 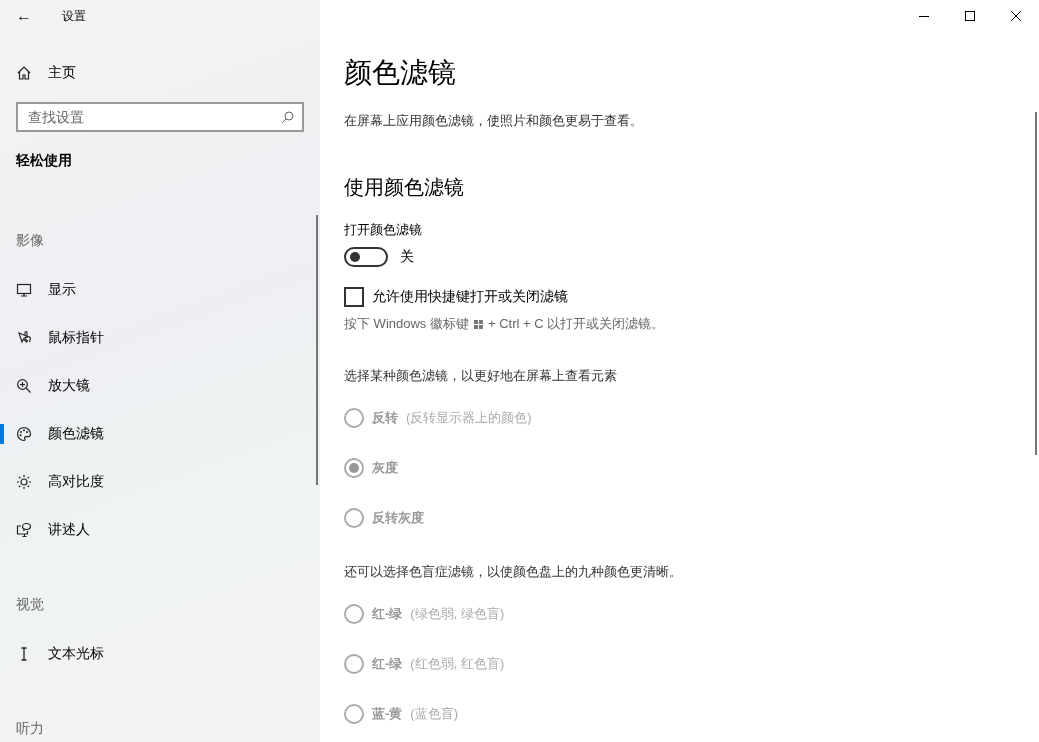 What do you see at coordinates (24, 290) in the screenshot?
I see `monitor-icon` at bounding box center [24, 290].